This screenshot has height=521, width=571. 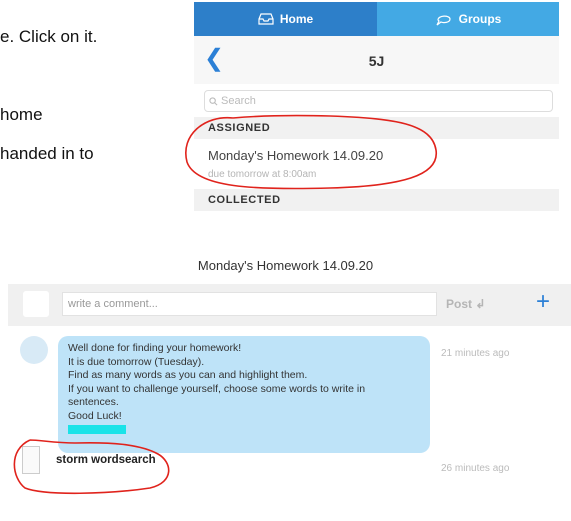 What do you see at coordinates (238, 101) in the screenshot?
I see `search-placeholder: Search` at bounding box center [238, 101].